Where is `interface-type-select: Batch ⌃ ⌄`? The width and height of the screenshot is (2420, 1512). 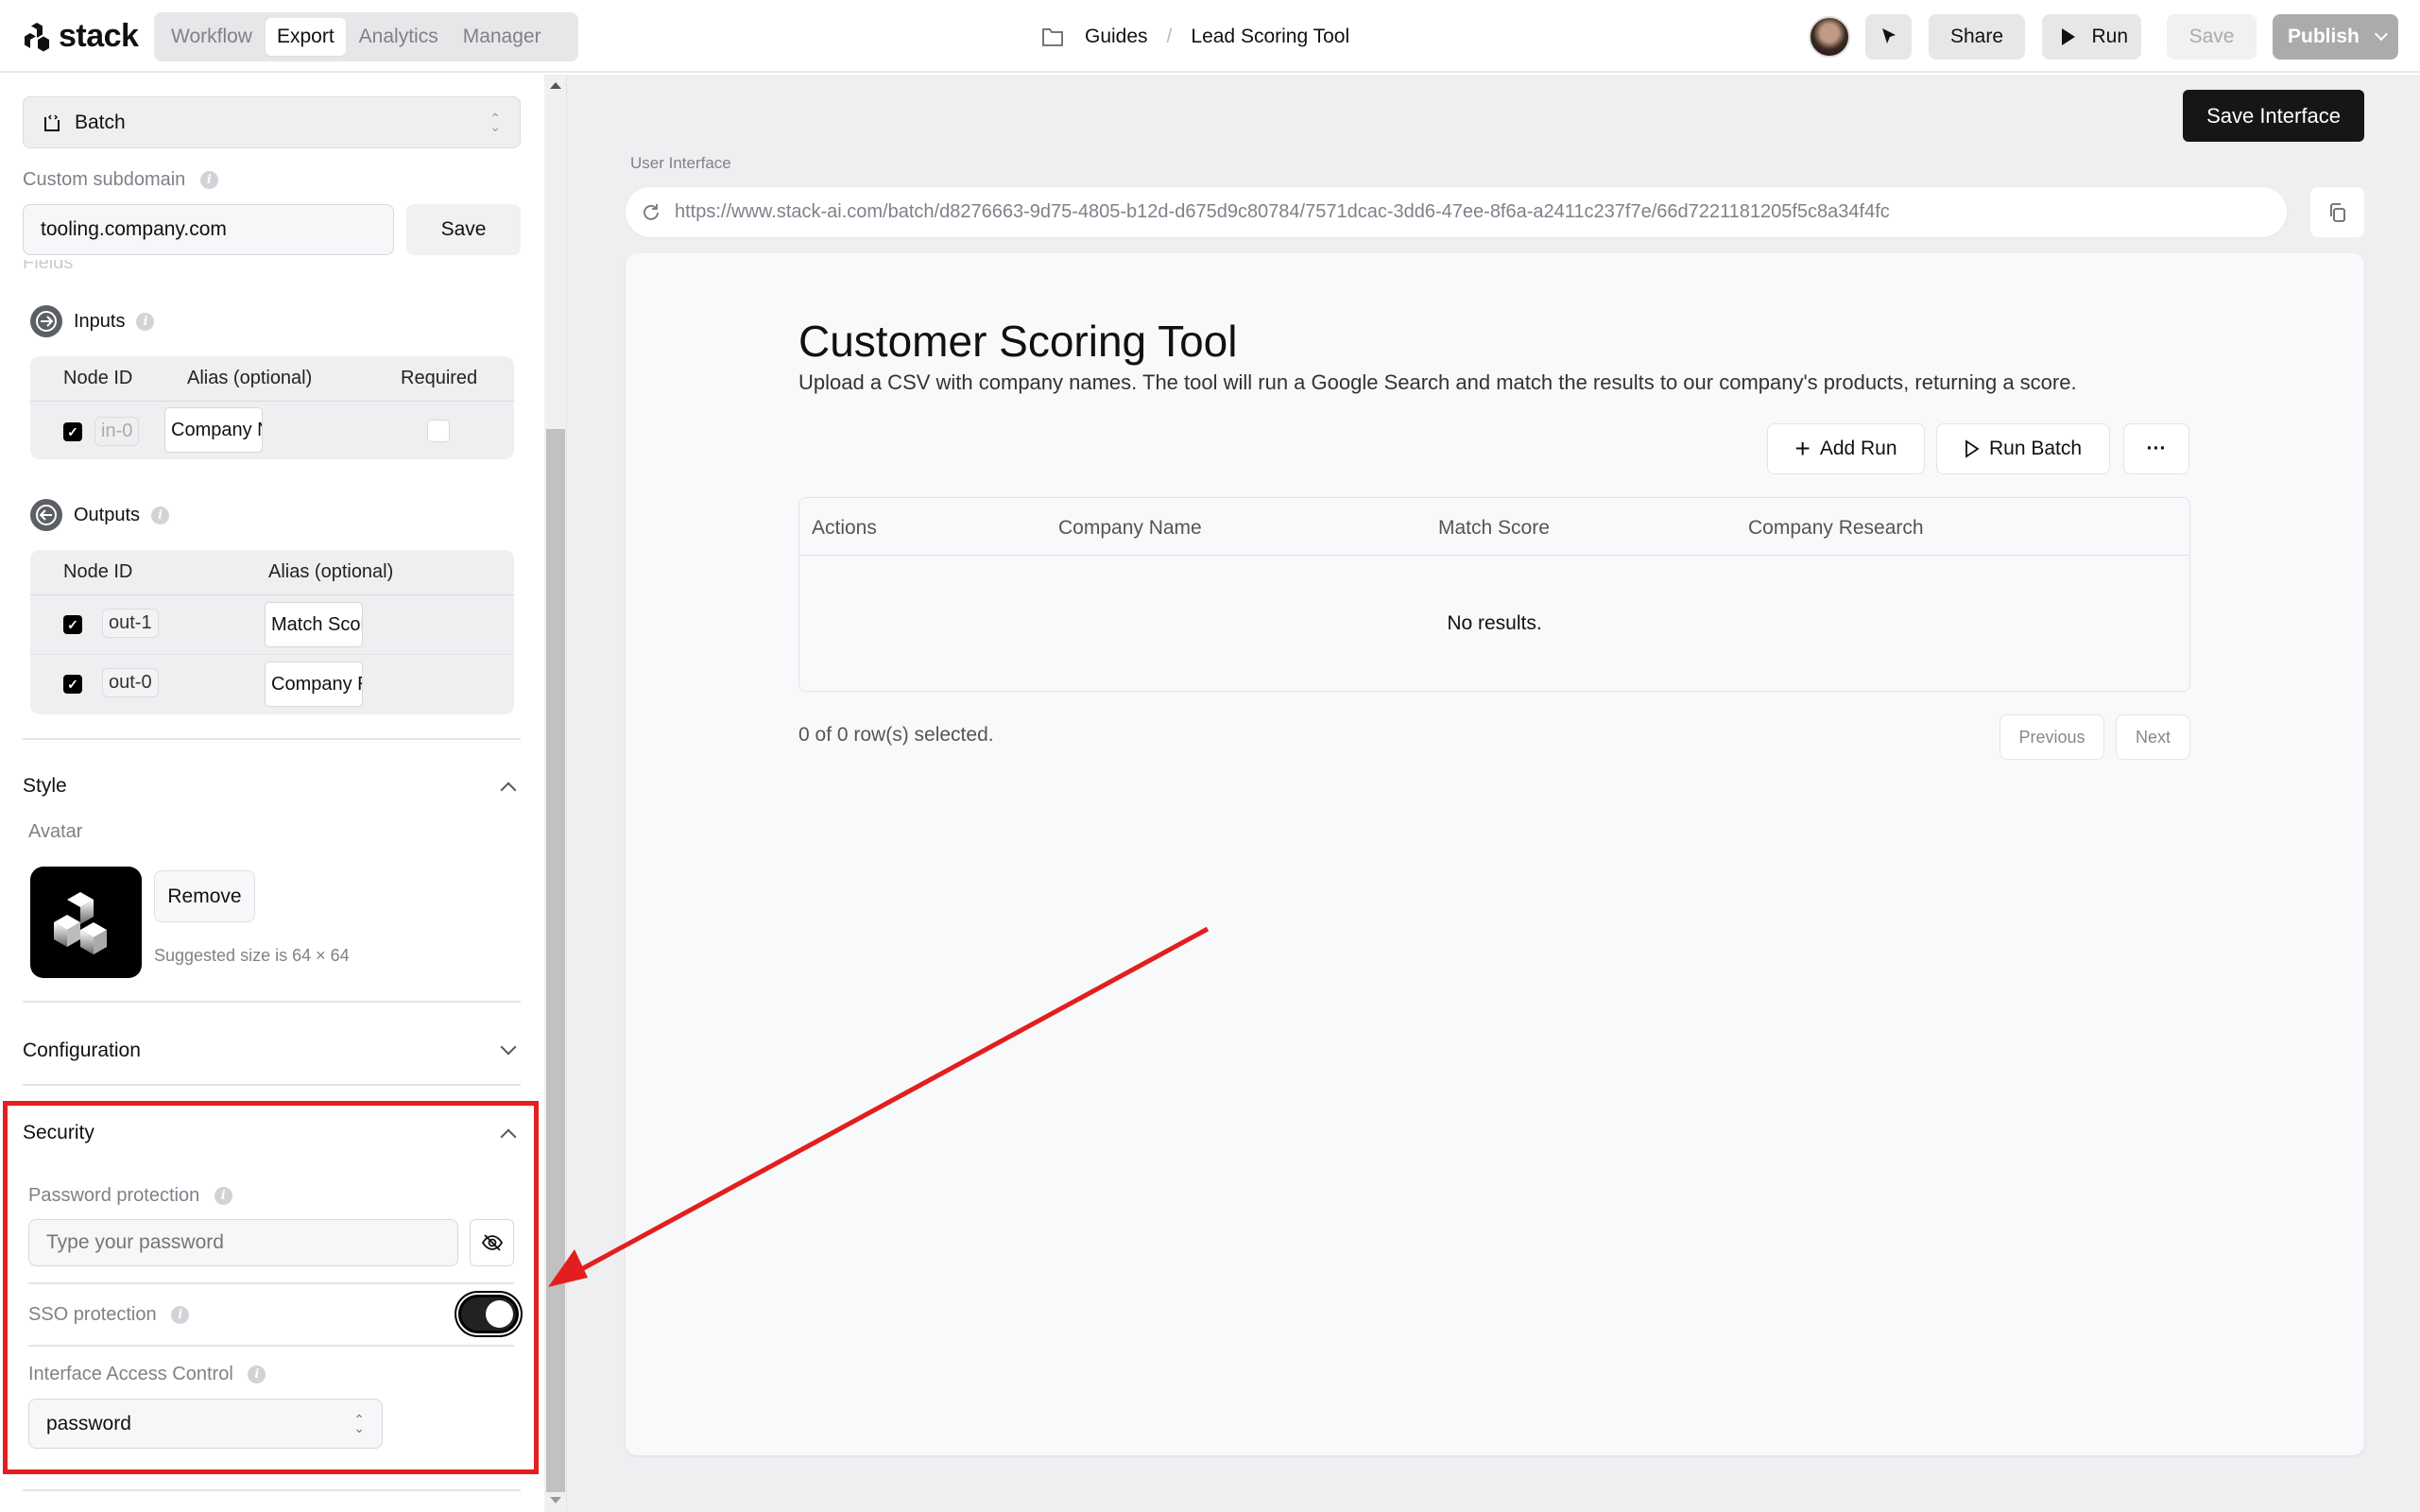
interface-type-select: Batch ⌃ ⌄ is located at coordinates (272, 122).